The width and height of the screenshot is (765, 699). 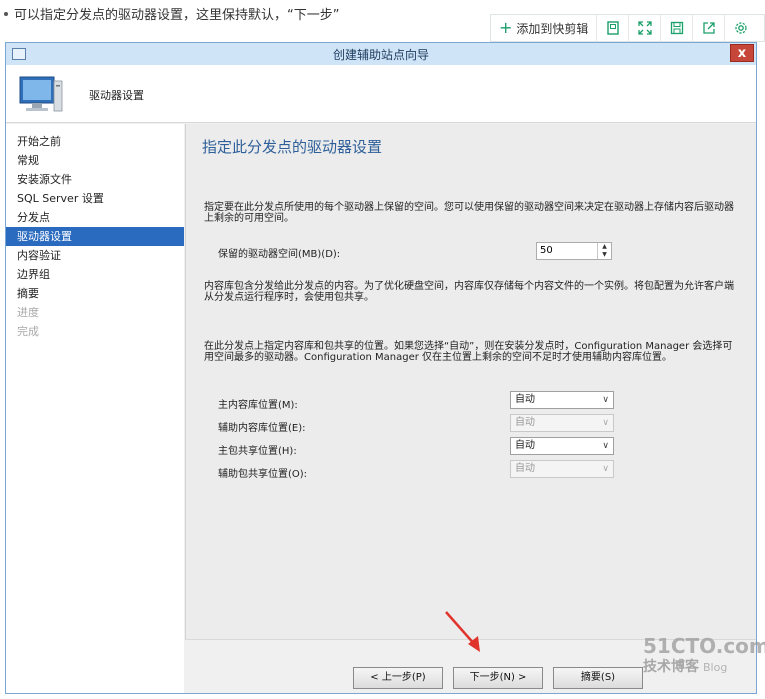 I want to click on reserved-space-stepper: 50 ▲ ▼, so click(x=574, y=251).